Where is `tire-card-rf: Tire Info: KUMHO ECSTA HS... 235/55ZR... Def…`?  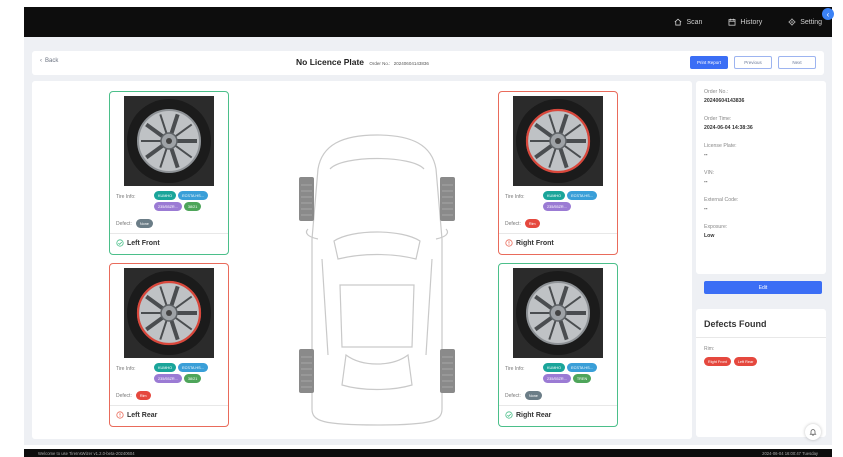 tire-card-rf: Tire Info: KUMHO ECSTA HS... 235/55ZR... Def… is located at coordinates (558, 173).